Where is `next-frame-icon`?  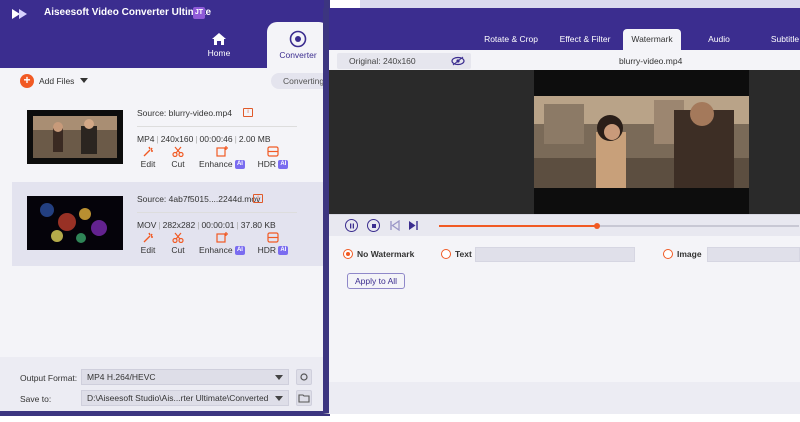 next-frame-icon is located at coordinates (413, 225).